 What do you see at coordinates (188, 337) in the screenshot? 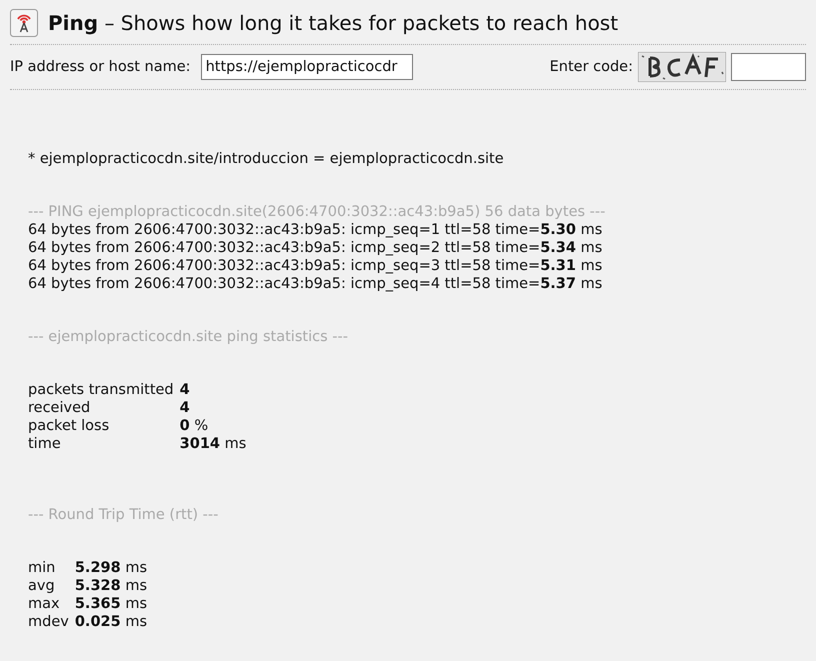
I see `stats-header: --- ejemplopracticocdn.site ping statistics ---` at bounding box center [188, 337].